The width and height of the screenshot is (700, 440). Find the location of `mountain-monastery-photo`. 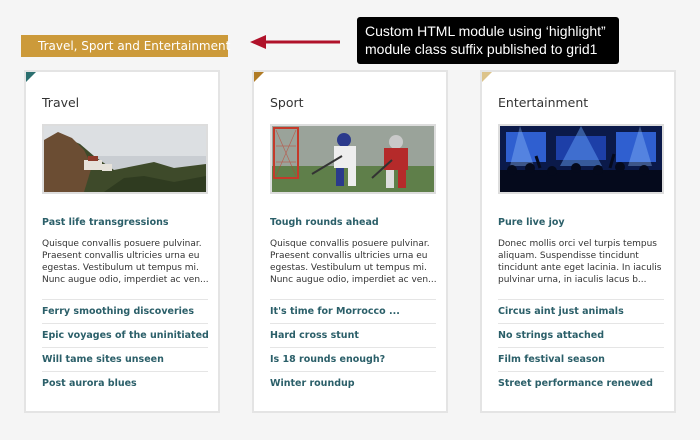

mountain-monastery-photo is located at coordinates (125, 159).